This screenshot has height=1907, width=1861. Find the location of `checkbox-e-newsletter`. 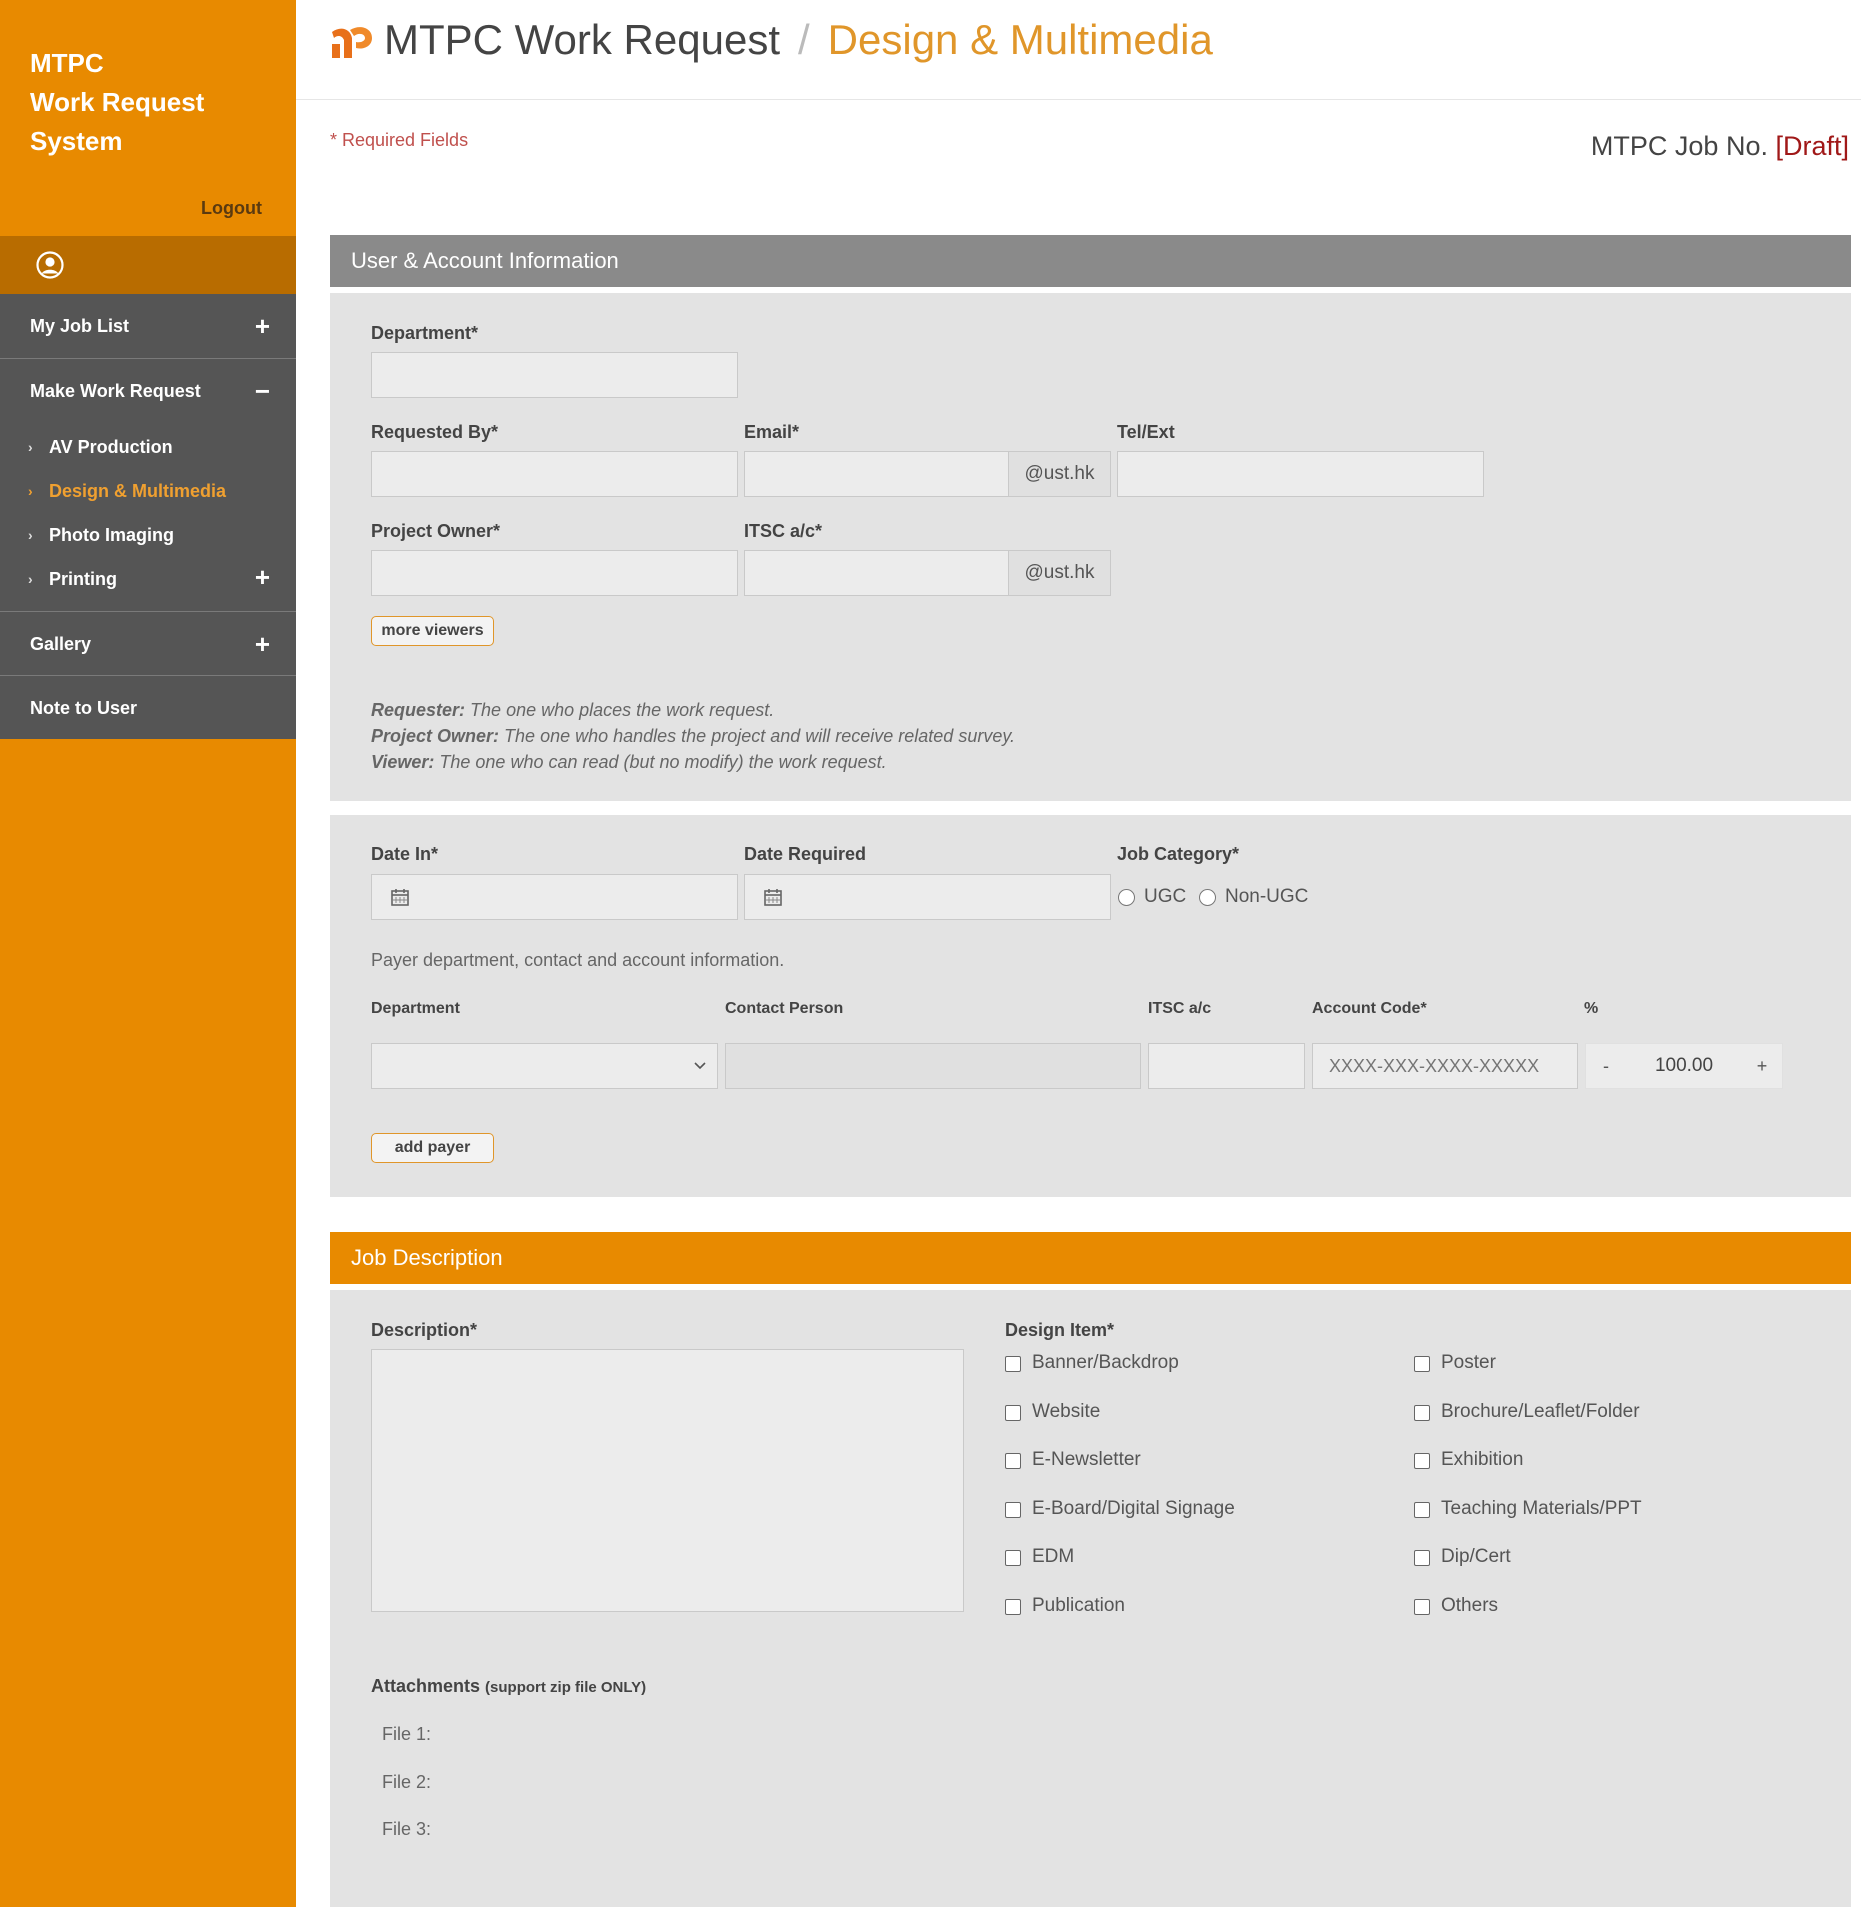

checkbox-e-newsletter is located at coordinates (1013, 1461).